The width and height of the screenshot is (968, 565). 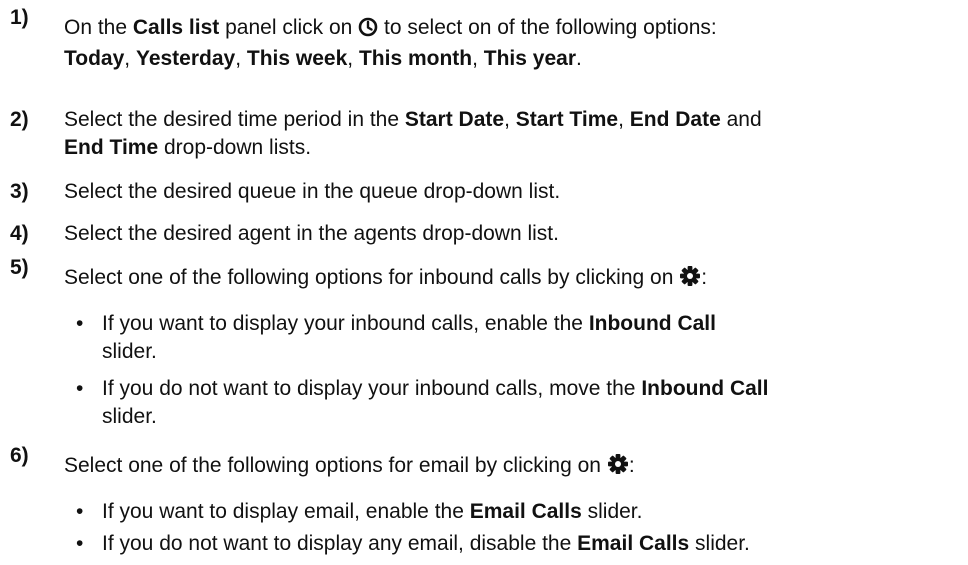 I want to click on text-run: Select the desired time period in the, so click(x=234, y=119).